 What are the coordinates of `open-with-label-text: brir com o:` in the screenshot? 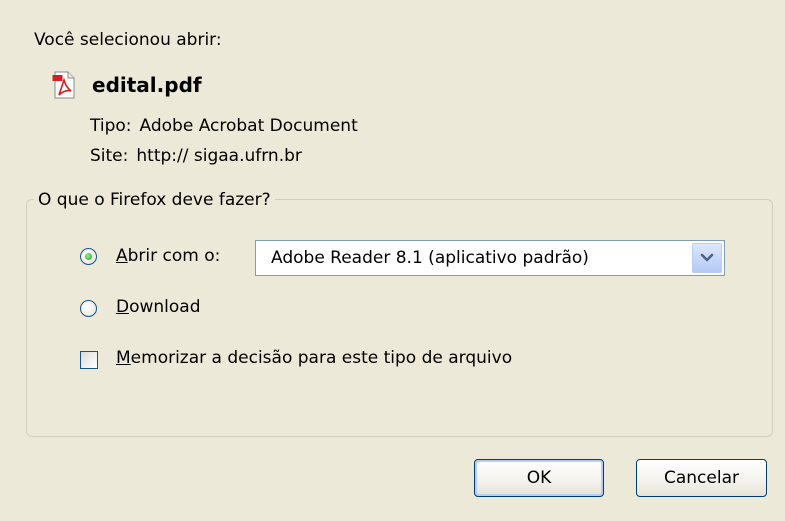 It's located at (174, 256).